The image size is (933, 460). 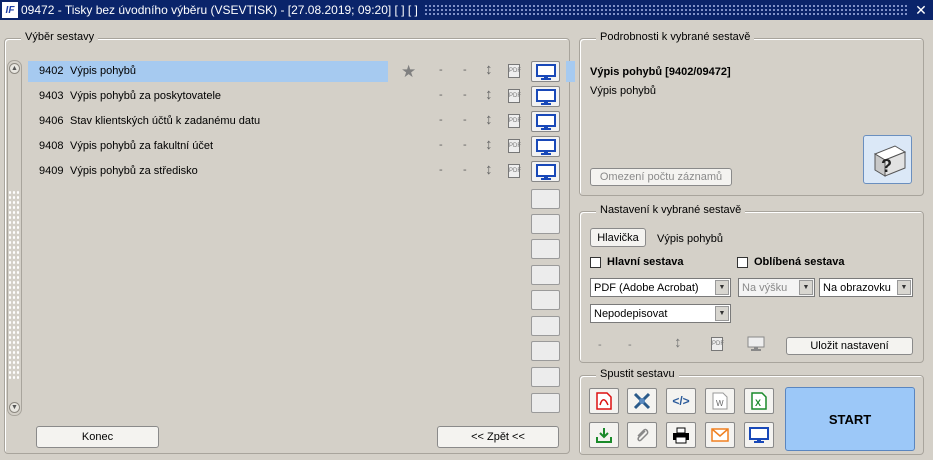 I want to click on main-report-checkbox: Hlavní sestava, so click(x=636, y=262).